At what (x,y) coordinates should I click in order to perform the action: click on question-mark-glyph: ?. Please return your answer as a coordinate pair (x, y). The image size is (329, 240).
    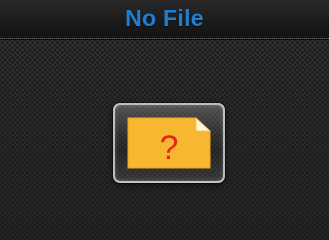
    Looking at the image, I should click on (169, 148).